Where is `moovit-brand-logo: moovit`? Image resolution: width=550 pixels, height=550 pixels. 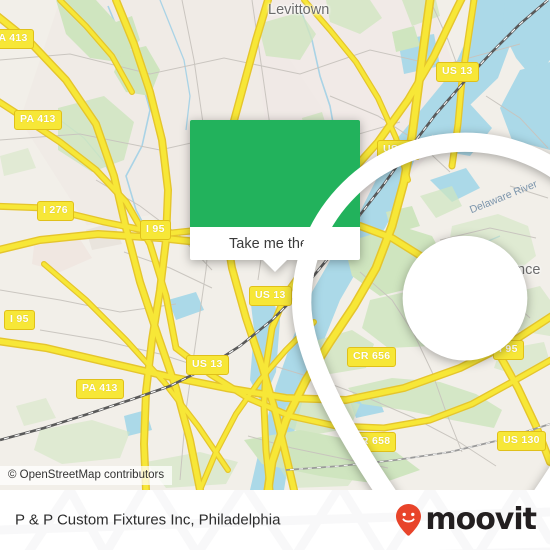
moovit-brand-logo: moovit is located at coordinates (466, 519).